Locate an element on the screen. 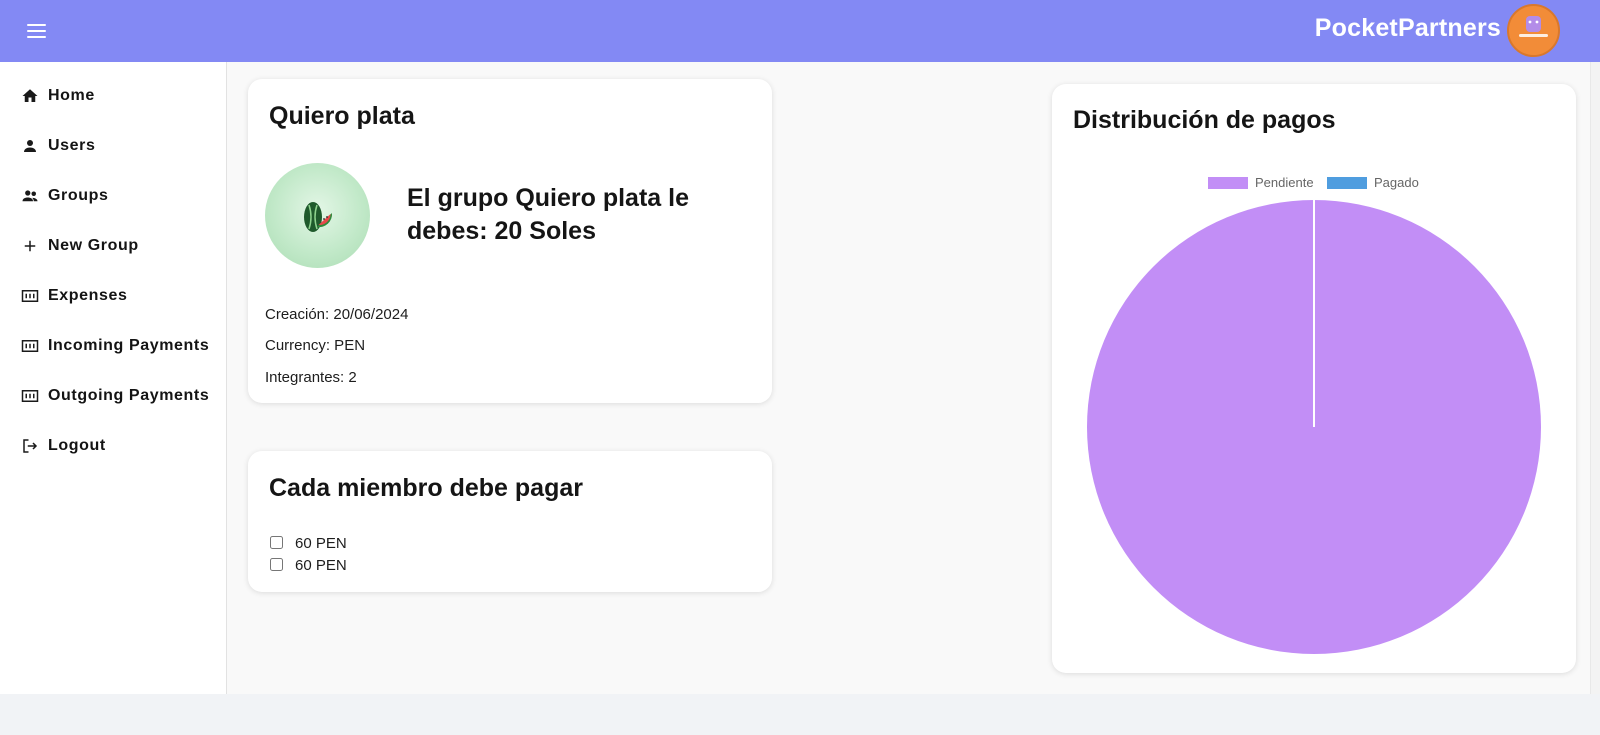 The image size is (1600, 735). sidebar-item-incoming-payments: Incoming Payments is located at coordinates (113, 346).